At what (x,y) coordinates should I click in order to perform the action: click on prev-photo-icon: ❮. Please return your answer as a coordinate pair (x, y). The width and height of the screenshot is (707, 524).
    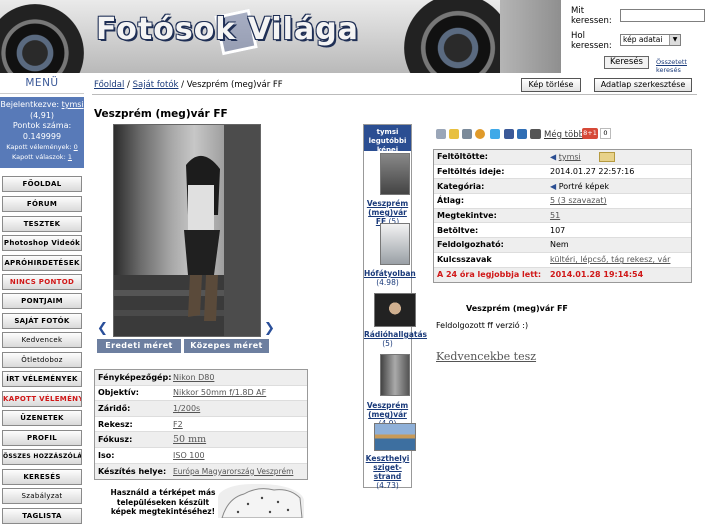
    Looking at the image, I should click on (102, 328).